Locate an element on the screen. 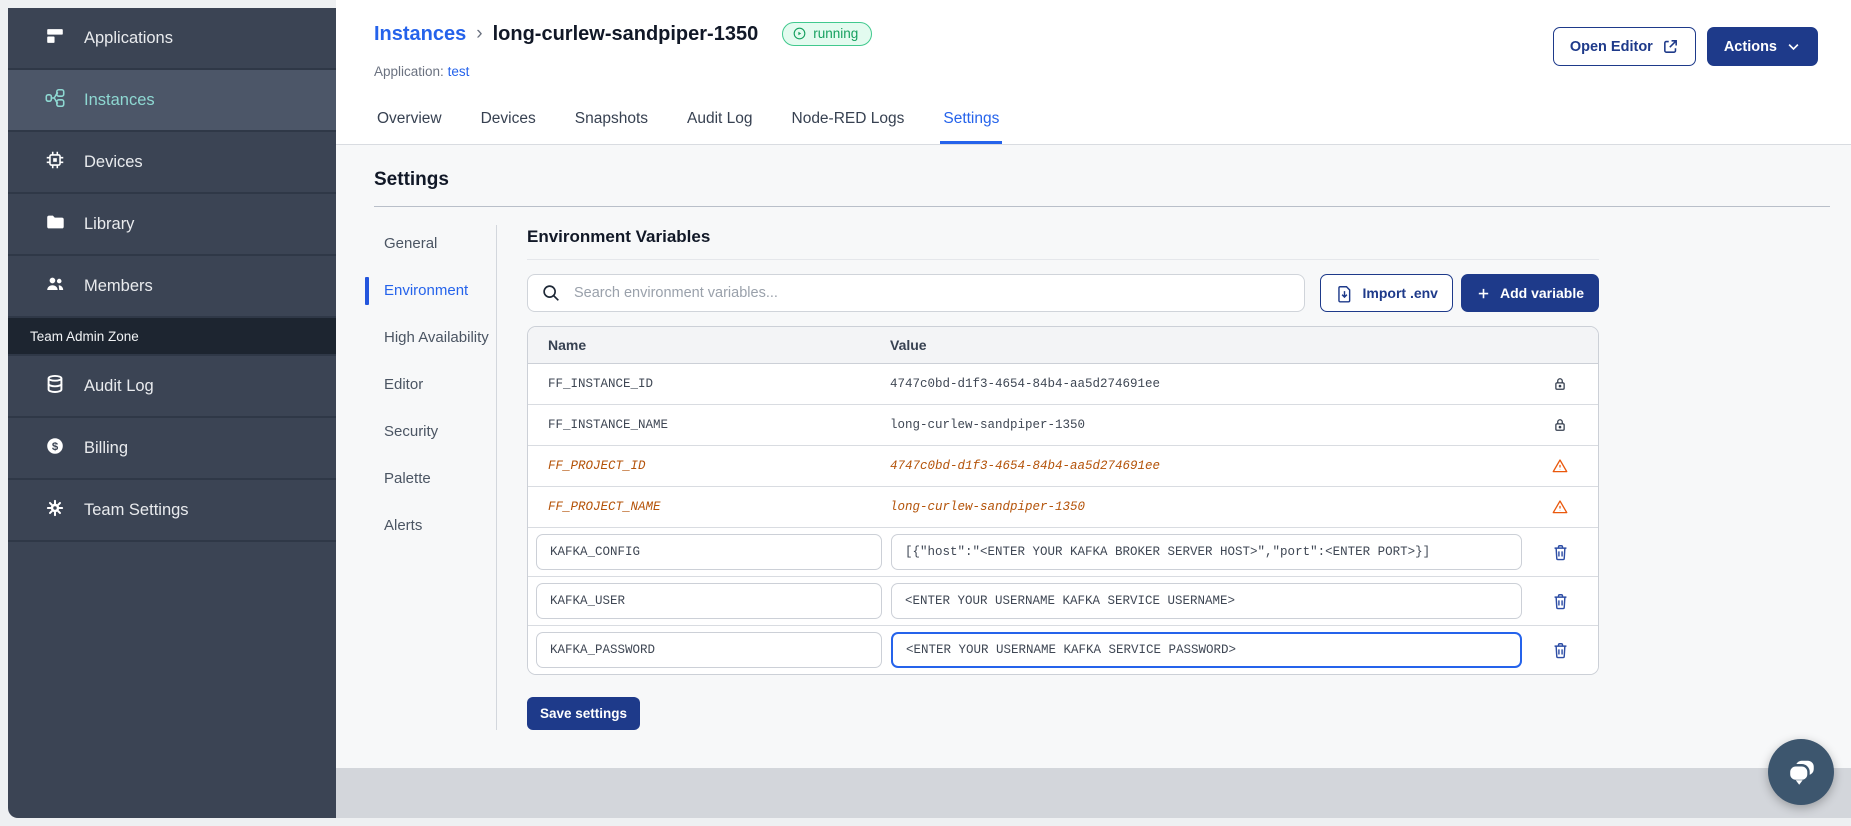  chevron-down-icon is located at coordinates (1793, 46).